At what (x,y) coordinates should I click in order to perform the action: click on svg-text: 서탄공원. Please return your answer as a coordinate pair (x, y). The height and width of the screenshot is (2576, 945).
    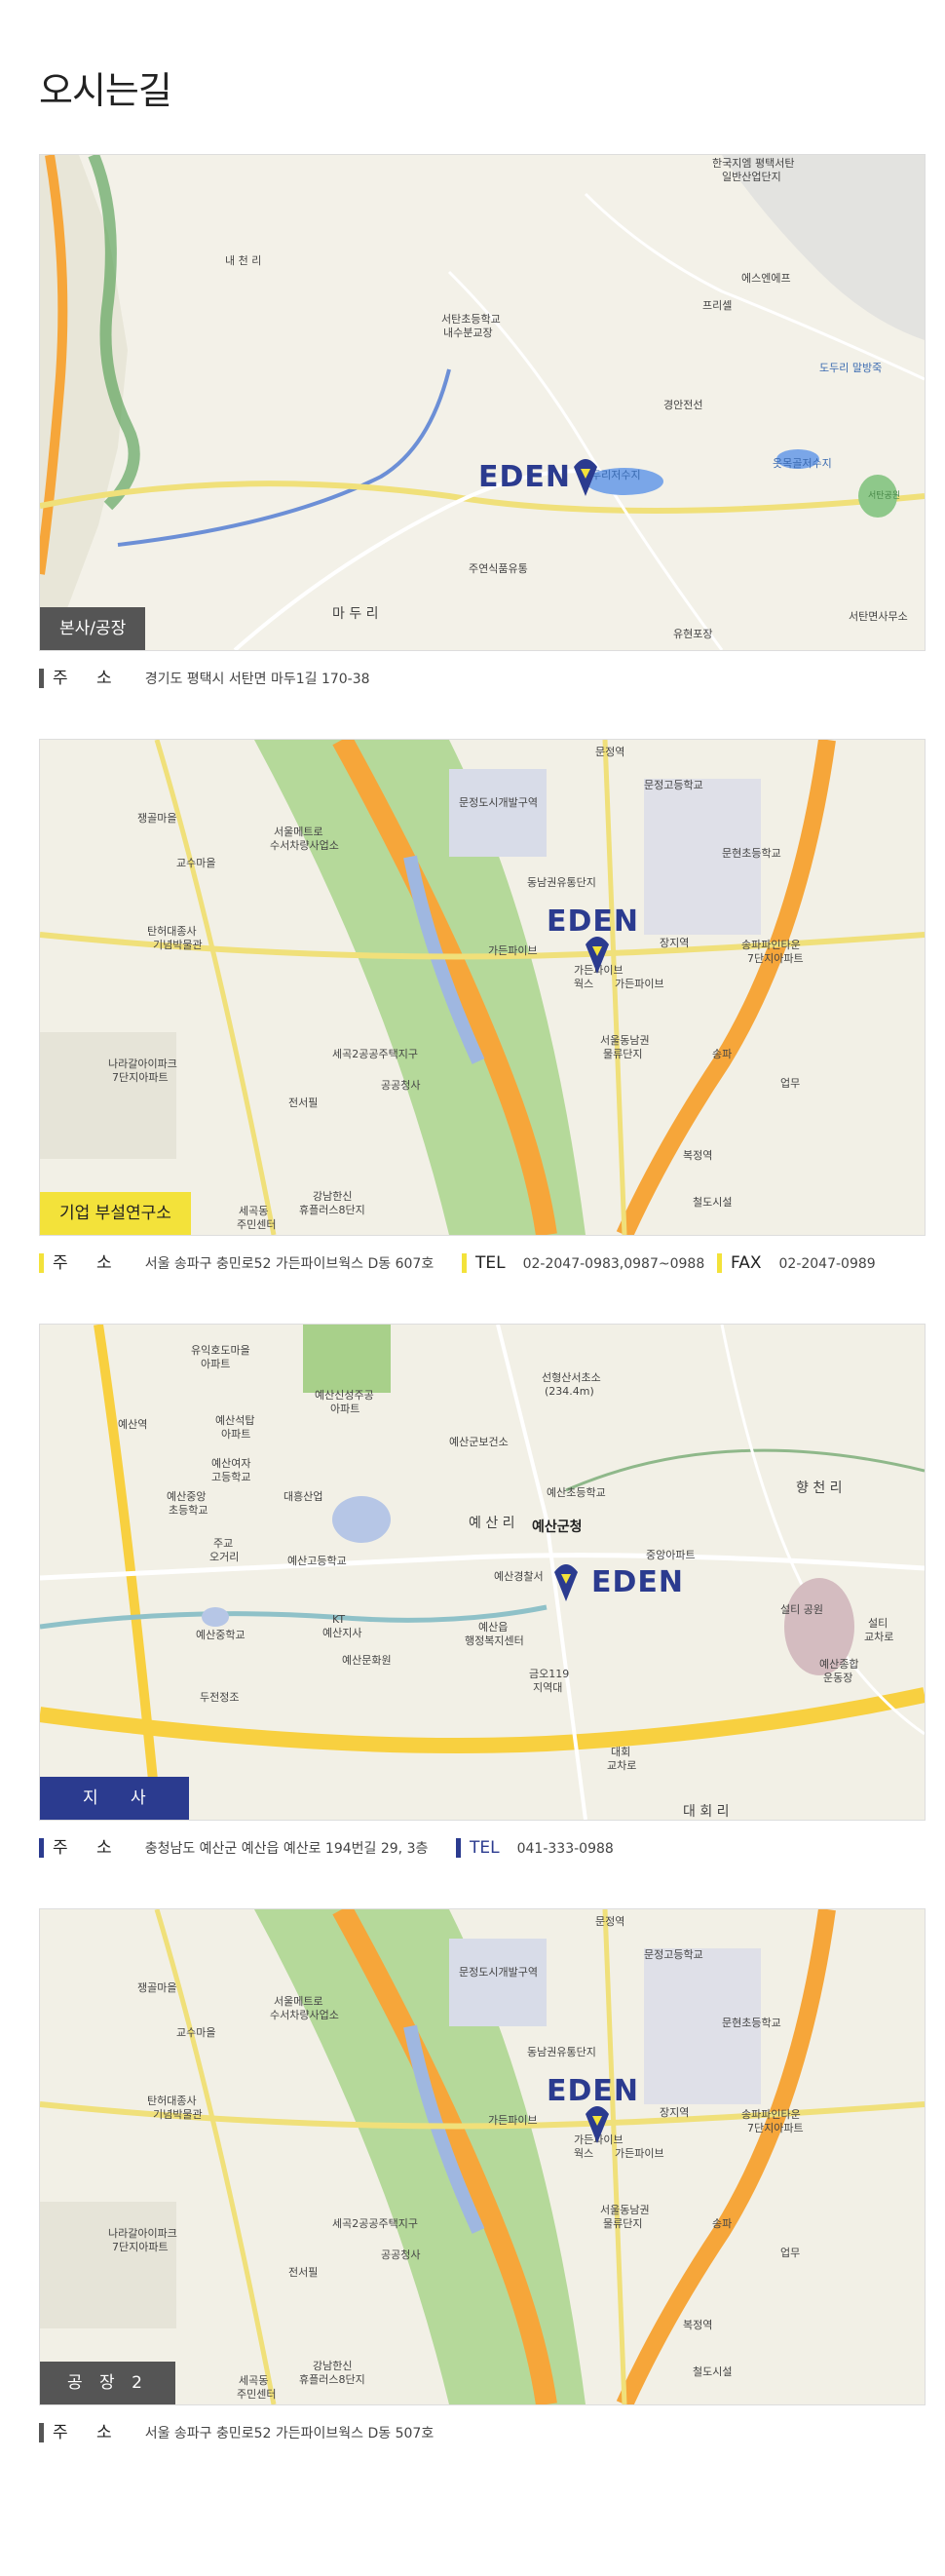
    Looking at the image, I should click on (884, 495).